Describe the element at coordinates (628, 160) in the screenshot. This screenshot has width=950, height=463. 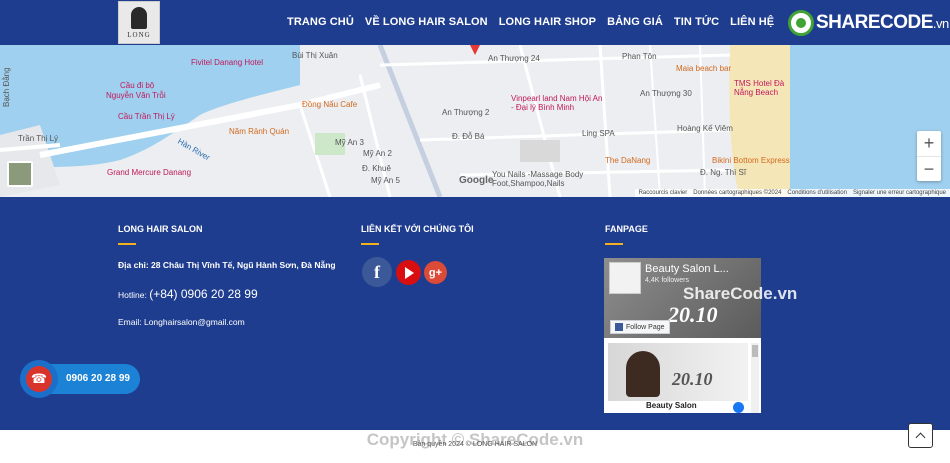
I see `map-label: The DaNang` at that location.